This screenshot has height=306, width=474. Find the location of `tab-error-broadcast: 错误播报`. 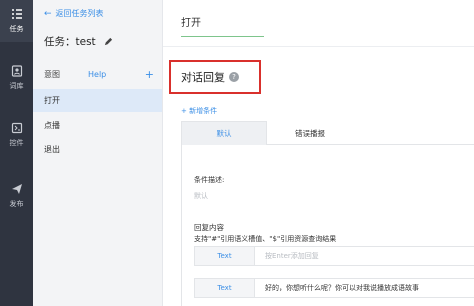

tab-error-broadcast: 错误播报 is located at coordinates (310, 133).